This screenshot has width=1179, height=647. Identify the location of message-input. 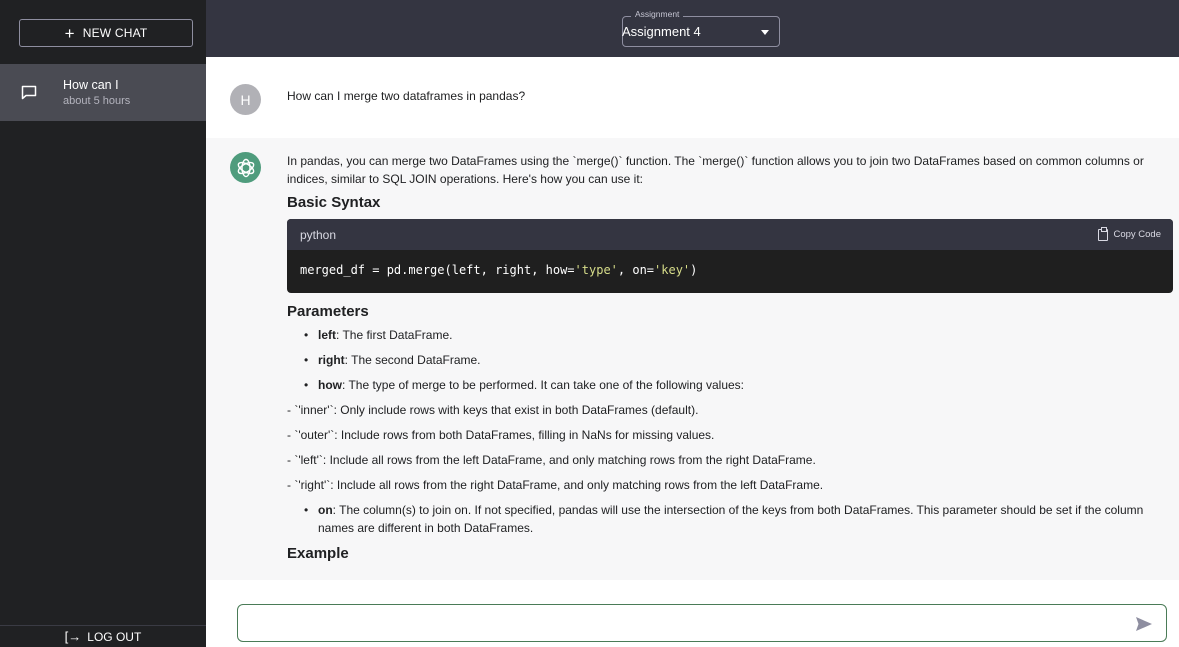
(702, 623).